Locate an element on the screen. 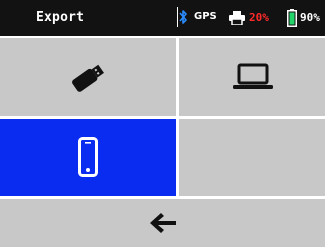 The width and height of the screenshot is (325, 247). smartphone-icon is located at coordinates (88, 157).